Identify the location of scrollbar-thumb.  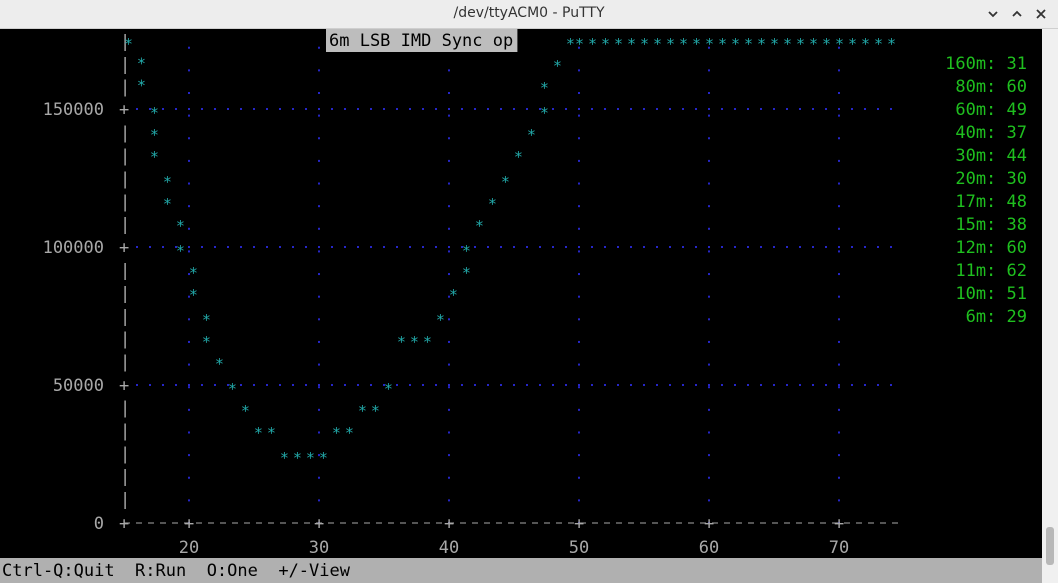
(1050, 546).